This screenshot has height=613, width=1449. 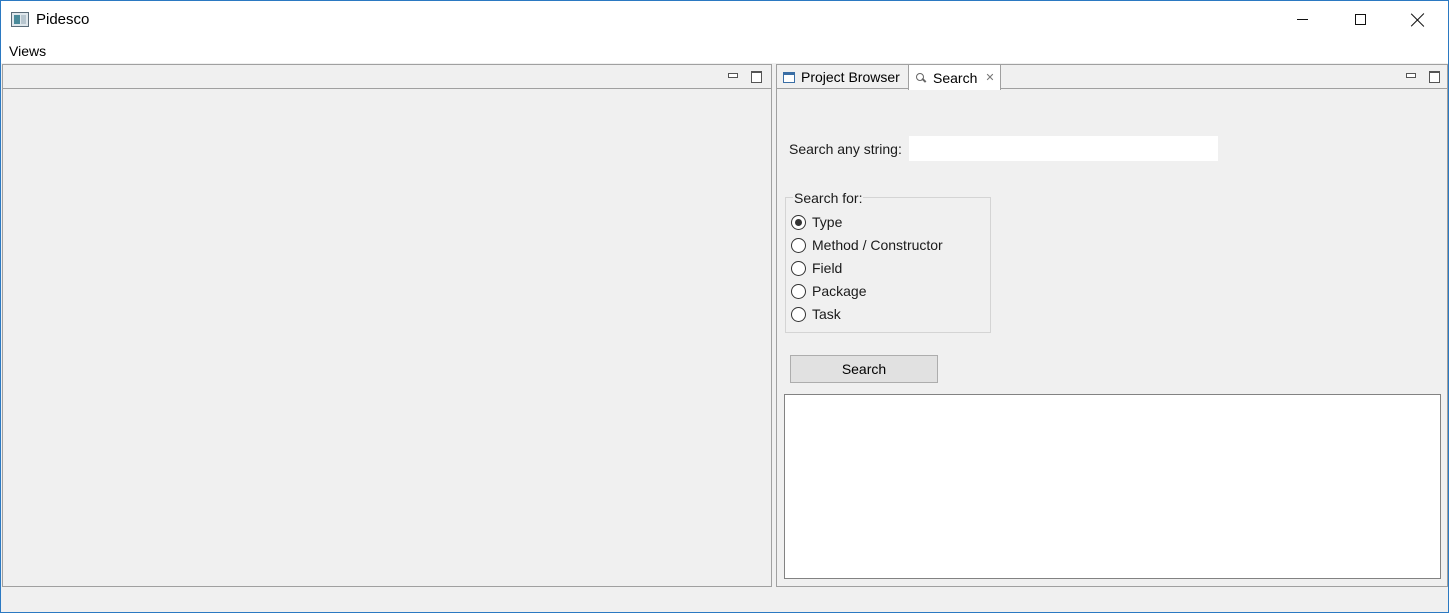 What do you see at coordinates (827, 268) in the screenshot?
I see `radio-label: Field` at bounding box center [827, 268].